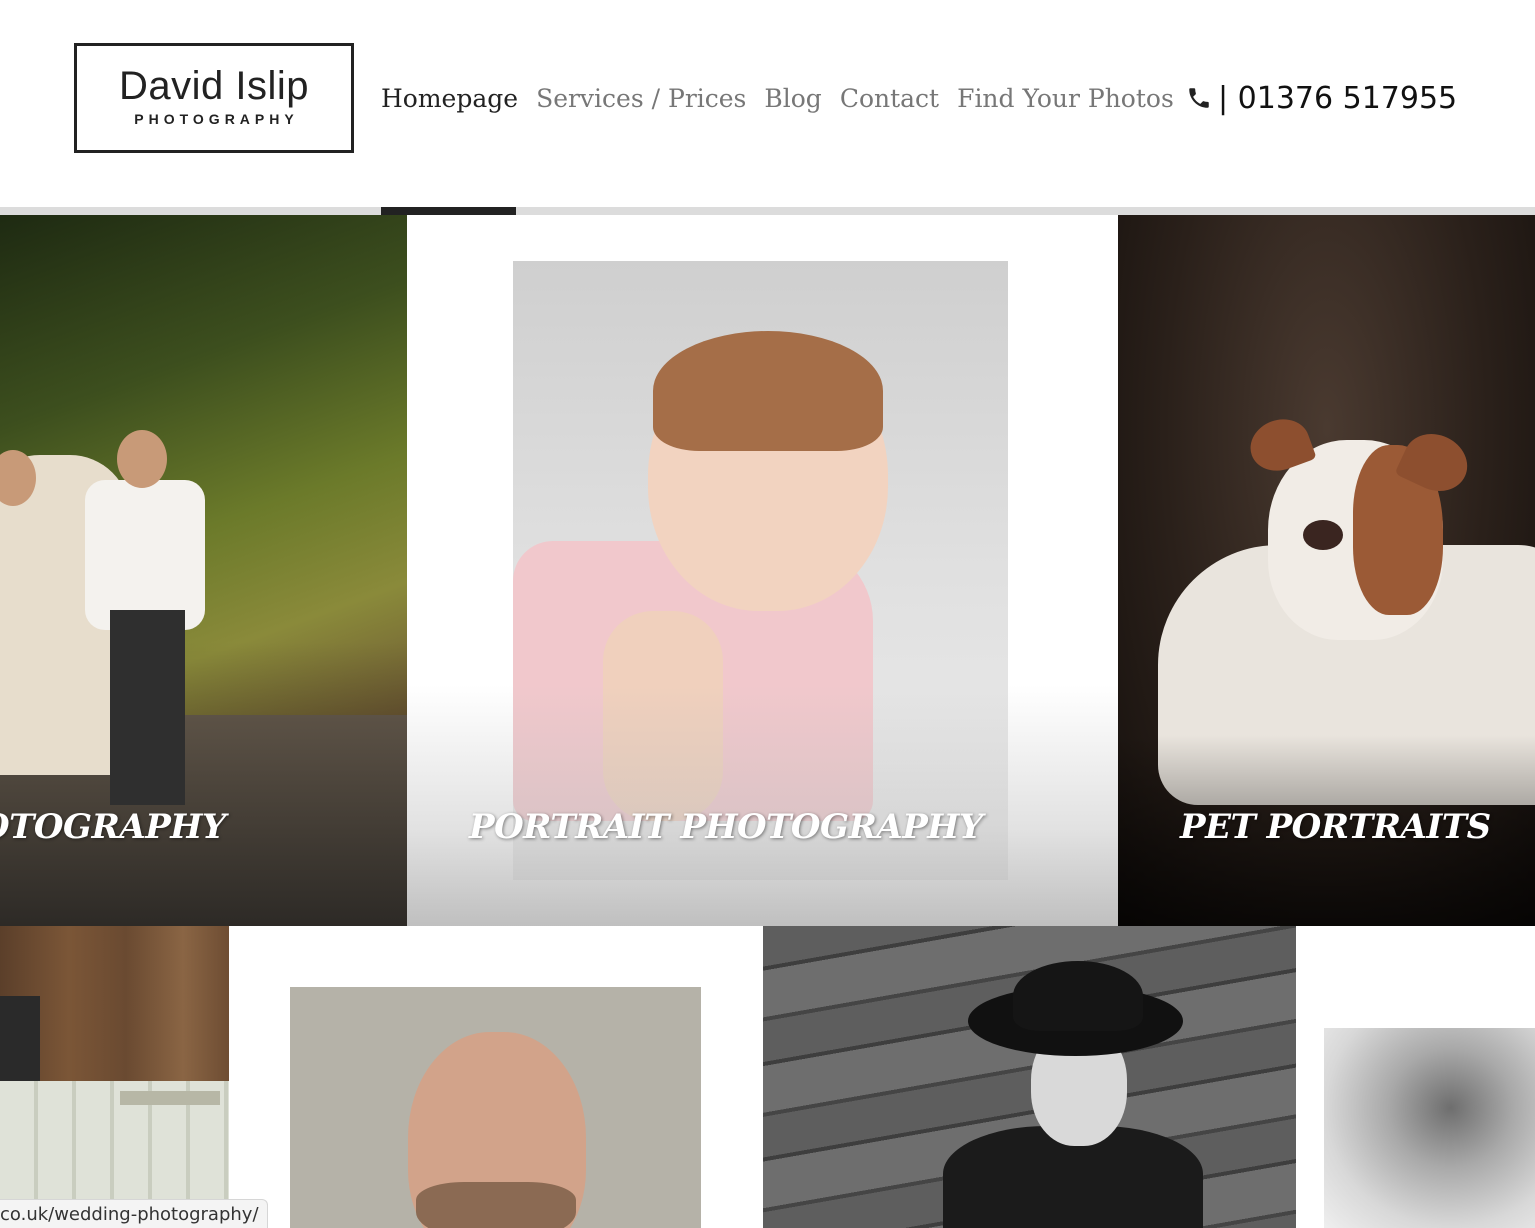  I want to click on interior-label-image, so click(170, 1098).